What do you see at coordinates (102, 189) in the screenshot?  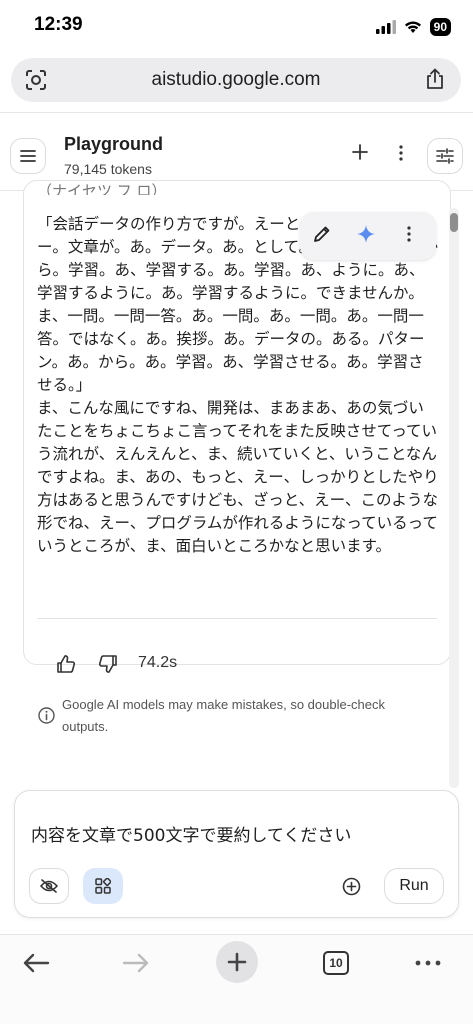 I see `cut-off-line: （ナイセツ フ ロ）` at bounding box center [102, 189].